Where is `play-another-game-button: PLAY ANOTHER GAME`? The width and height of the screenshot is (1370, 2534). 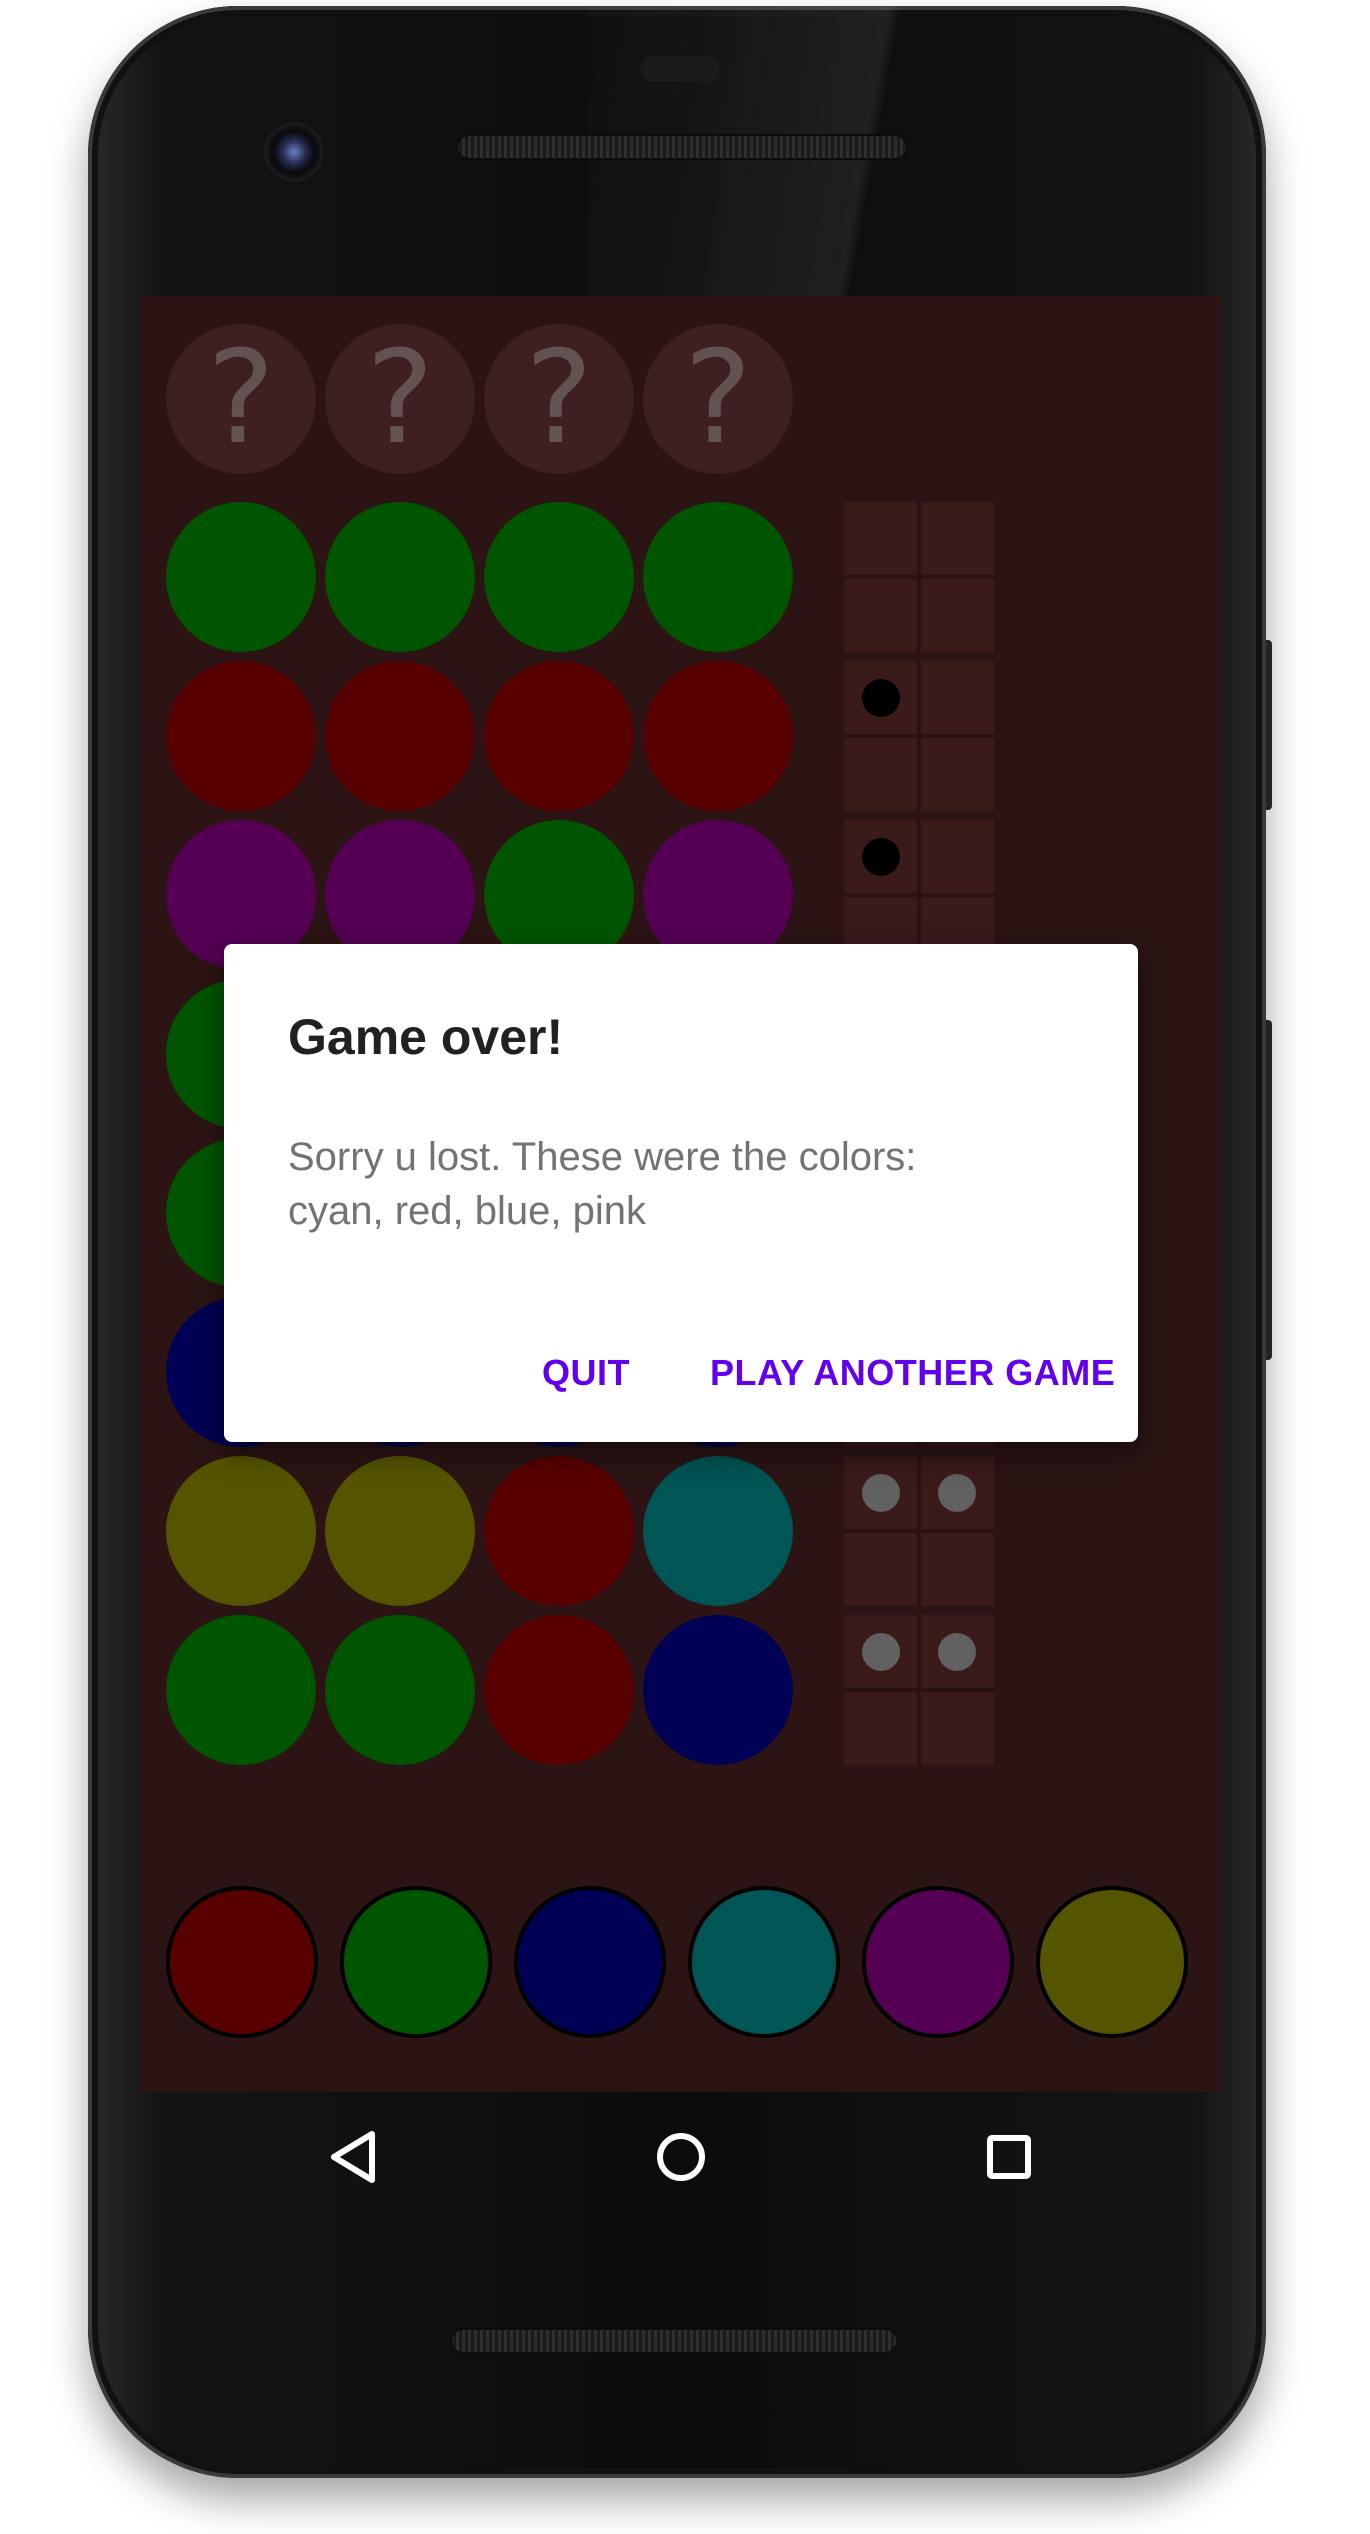
play-another-game-button: PLAY ANOTHER GAME is located at coordinates (912, 1373).